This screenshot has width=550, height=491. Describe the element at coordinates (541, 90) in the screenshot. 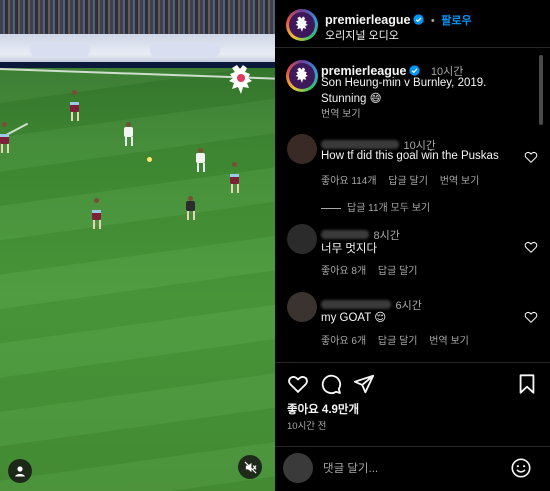

I see `scrollbar` at that location.